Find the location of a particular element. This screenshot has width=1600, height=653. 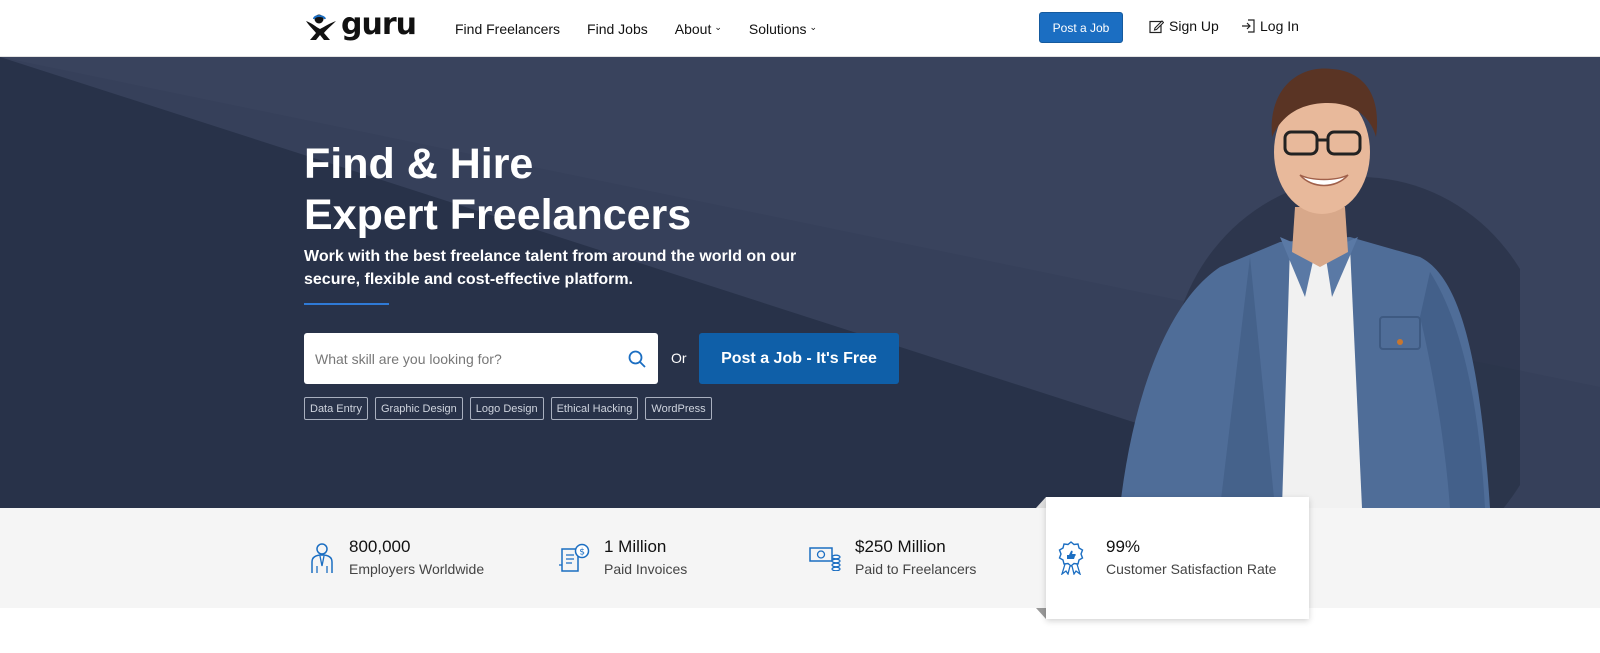

log-in-link: Log In is located at coordinates (1270, 26).